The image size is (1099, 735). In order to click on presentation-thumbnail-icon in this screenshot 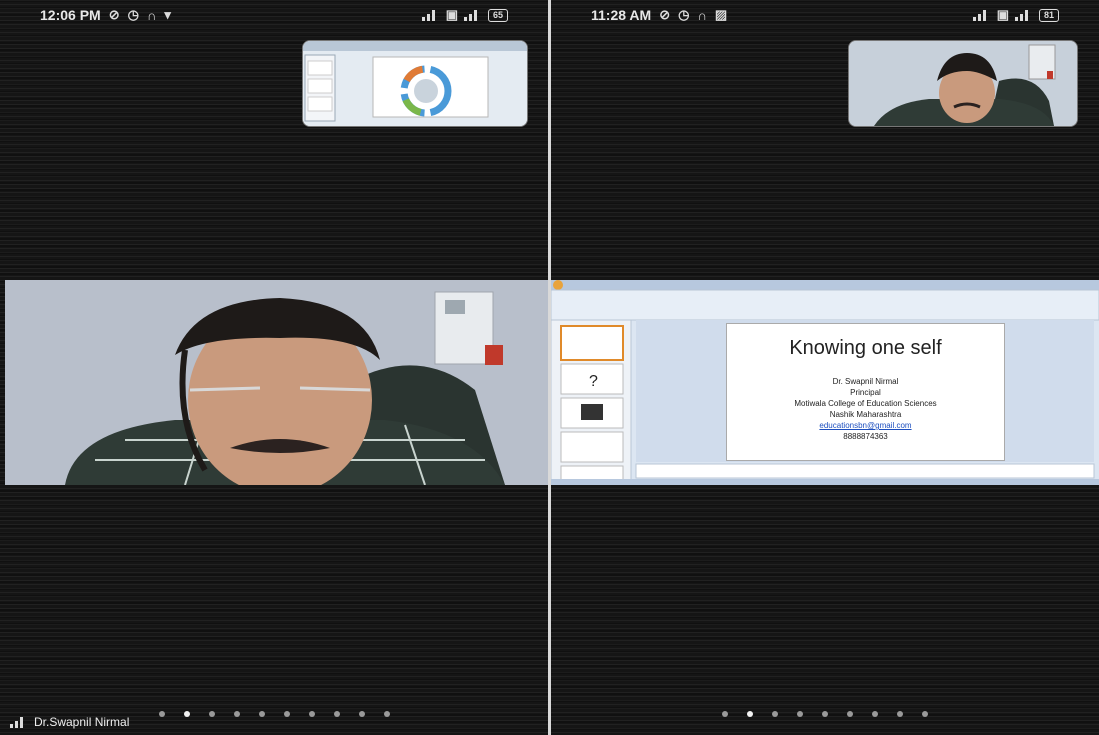, I will do `click(415, 83)`.